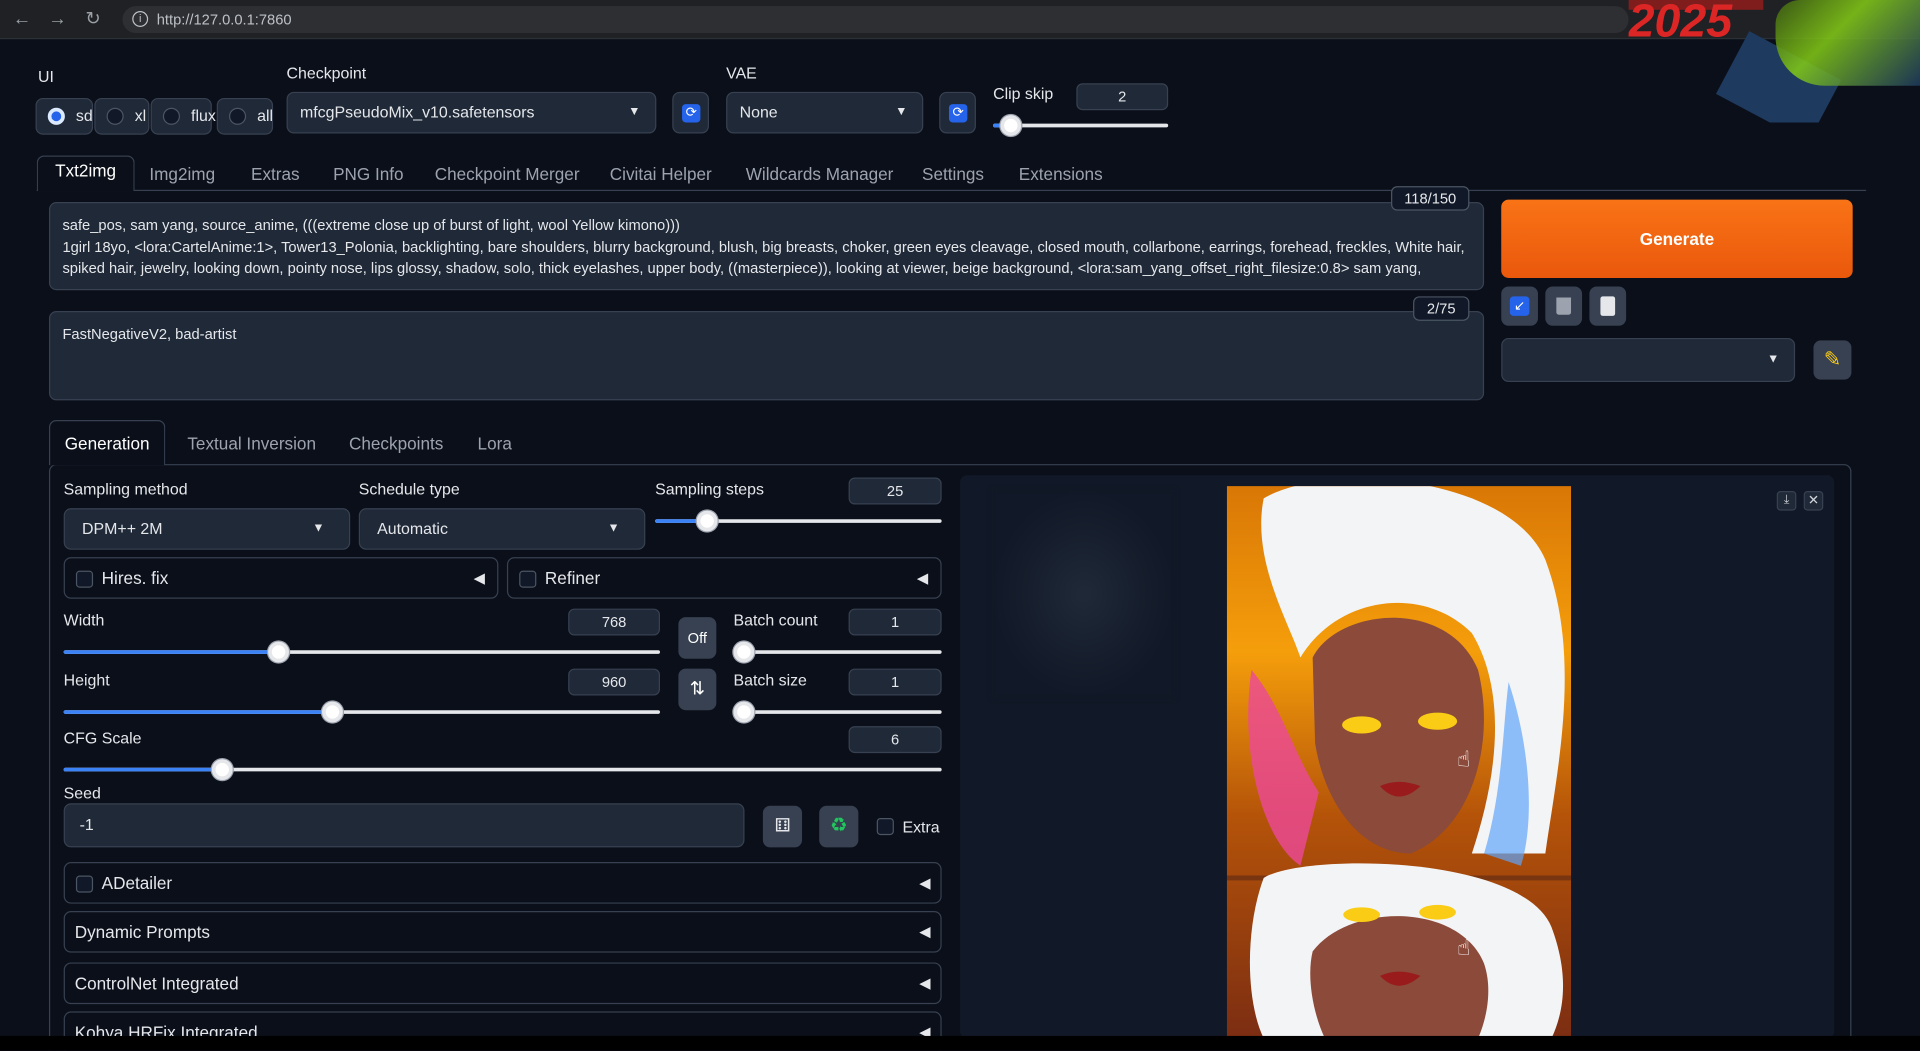 This screenshot has height=1051, width=1920. What do you see at coordinates (775, 620) in the screenshot?
I see `batch-count-label: Batch count` at bounding box center [775, 620].